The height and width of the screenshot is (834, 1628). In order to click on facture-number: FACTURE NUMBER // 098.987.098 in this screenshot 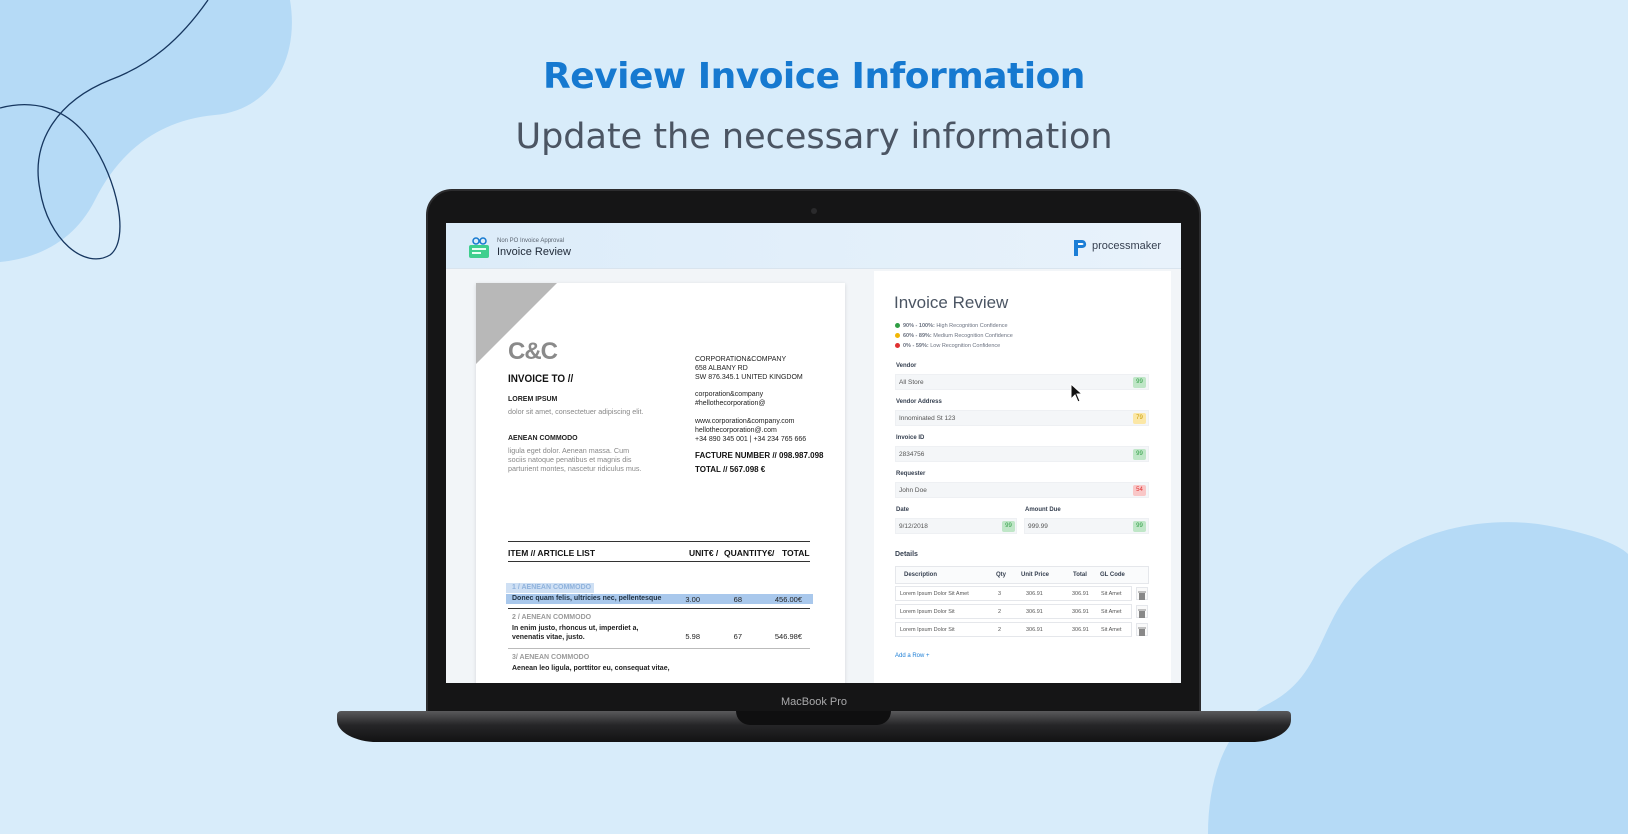, I will do `click(759, 455)`.